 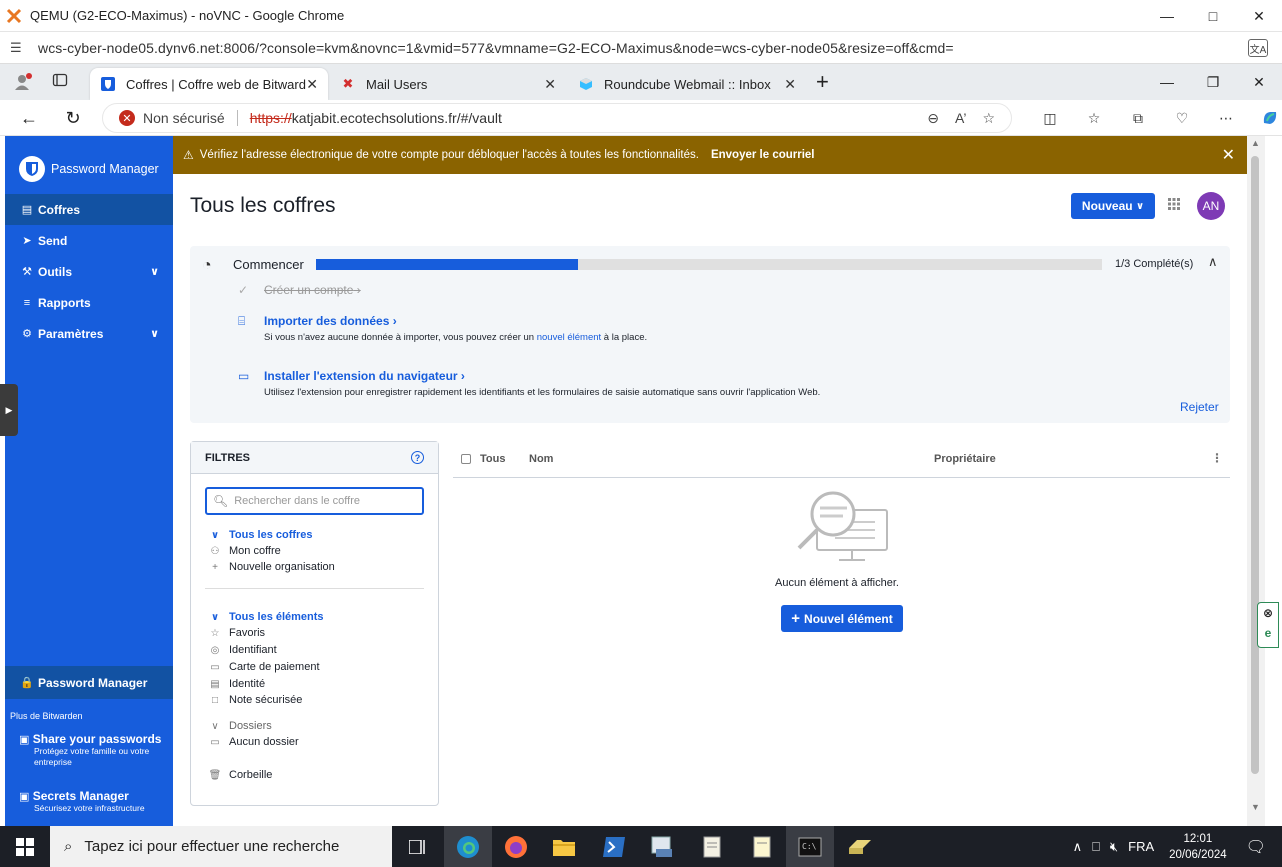 What do you see at coordinates (89, 169) in the screenshot?
I see `brand: Password Manager` at bounding box center [89, 169].